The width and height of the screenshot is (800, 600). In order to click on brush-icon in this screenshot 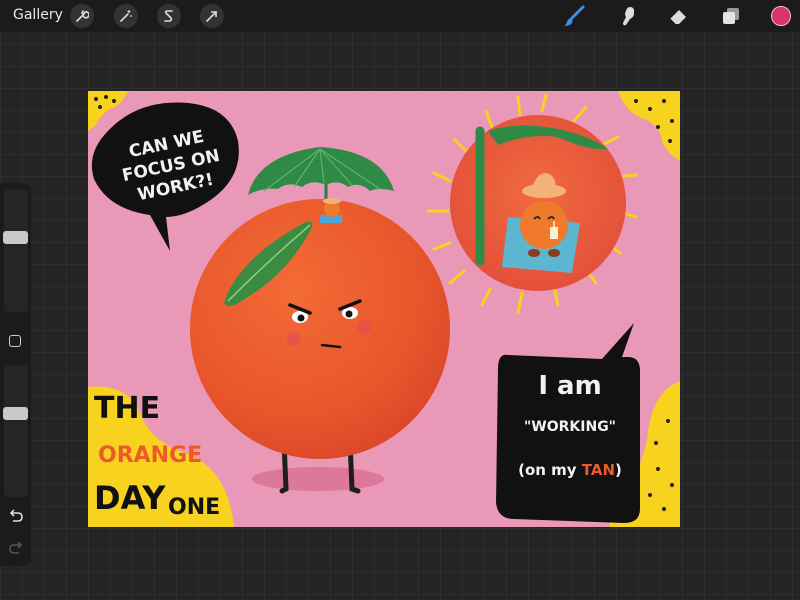, I will do `click(574, 16)`.